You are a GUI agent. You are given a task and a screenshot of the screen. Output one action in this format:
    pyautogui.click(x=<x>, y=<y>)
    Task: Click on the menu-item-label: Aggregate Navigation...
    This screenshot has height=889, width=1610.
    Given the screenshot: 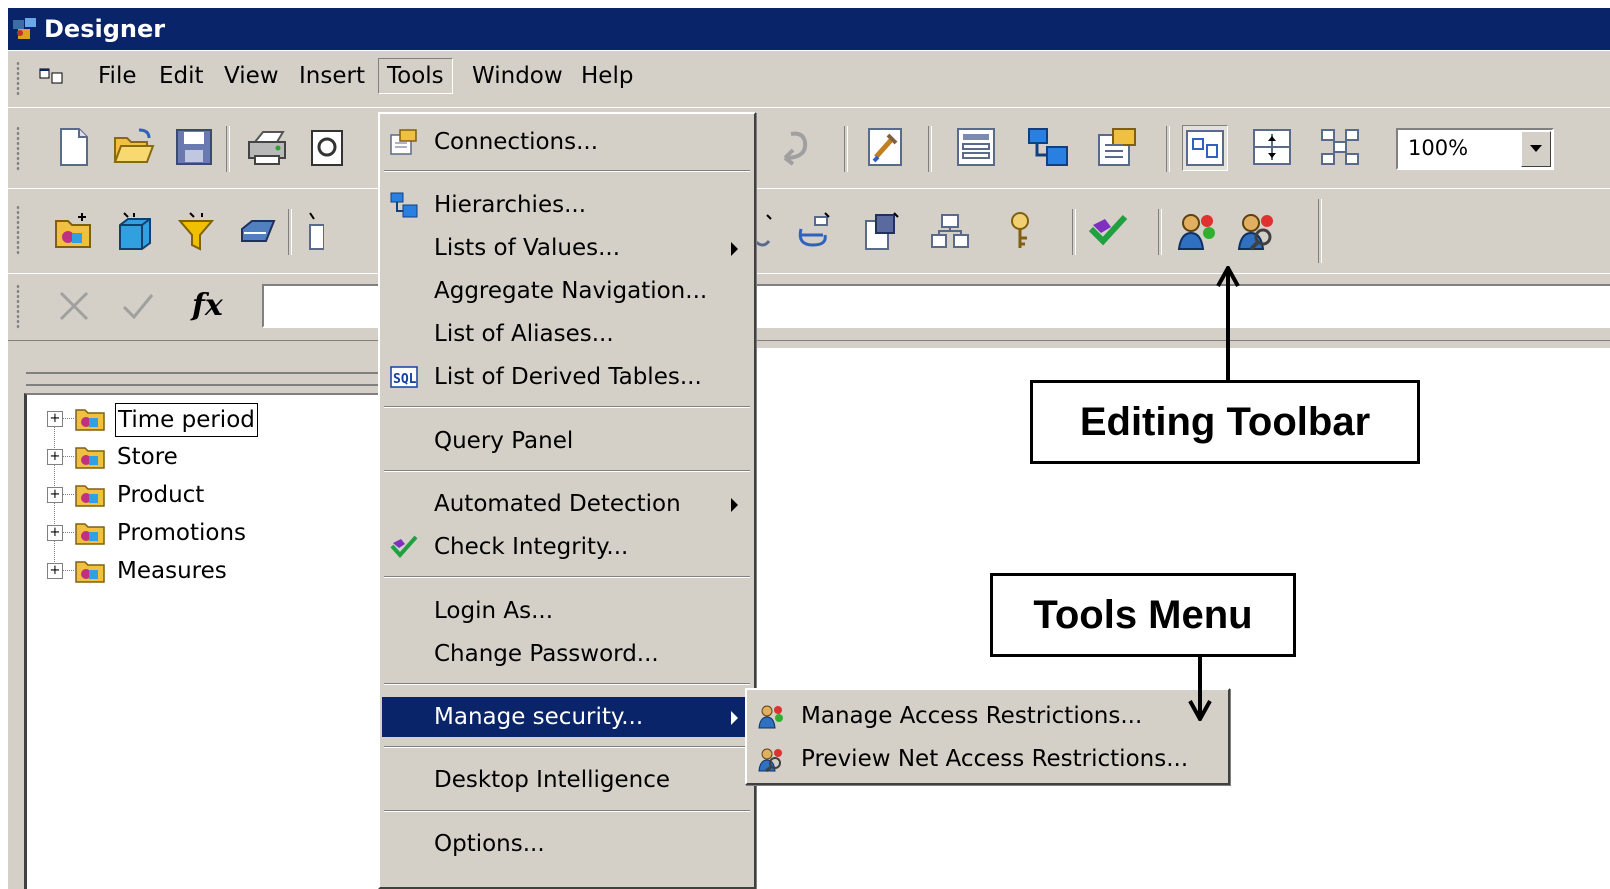 What is the action you would take?
    pyautogui.click(x=571, y=291)
    